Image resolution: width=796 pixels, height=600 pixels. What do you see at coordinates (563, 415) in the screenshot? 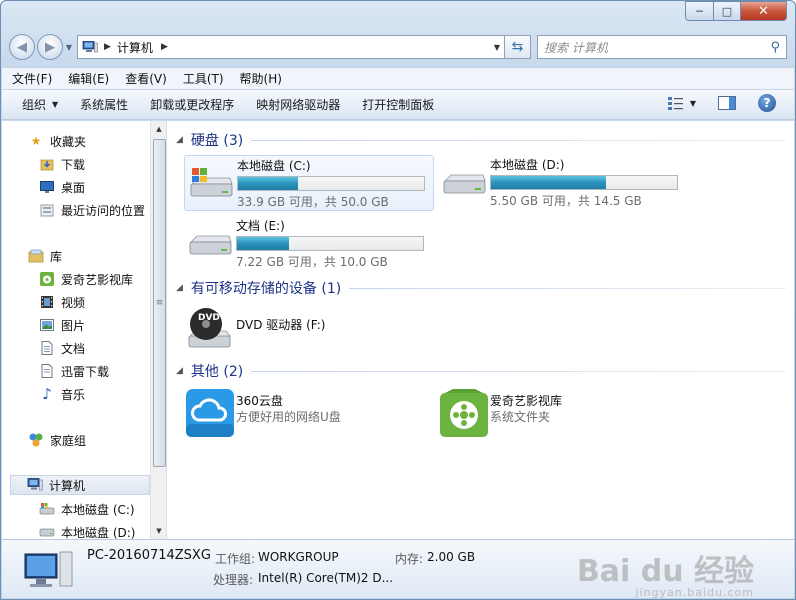
I see `iqiyi-library-tile: 爱奇艺影视库 系统文件夹` at bounding box center [563, 415].